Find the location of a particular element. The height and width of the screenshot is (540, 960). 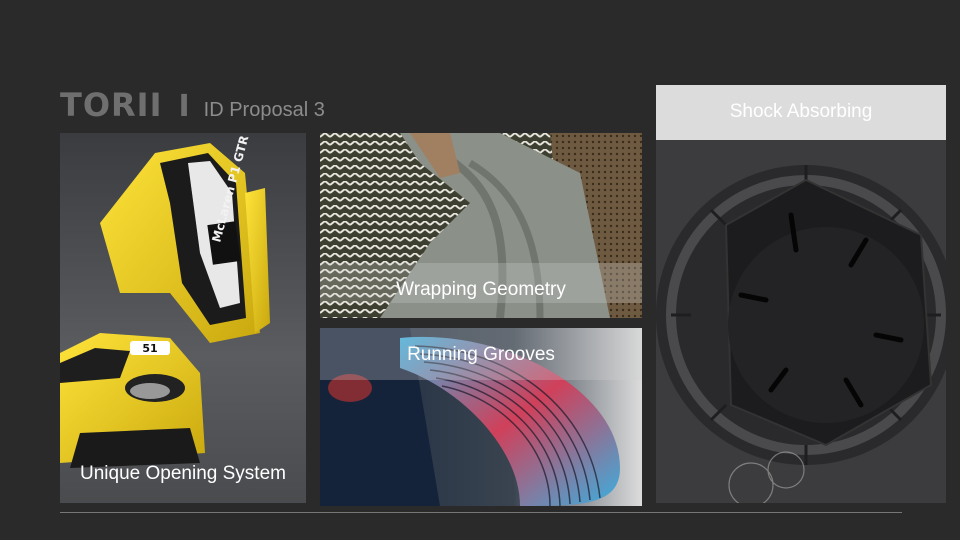

car-badge-number: 51 is located at coordinates (149, 348).